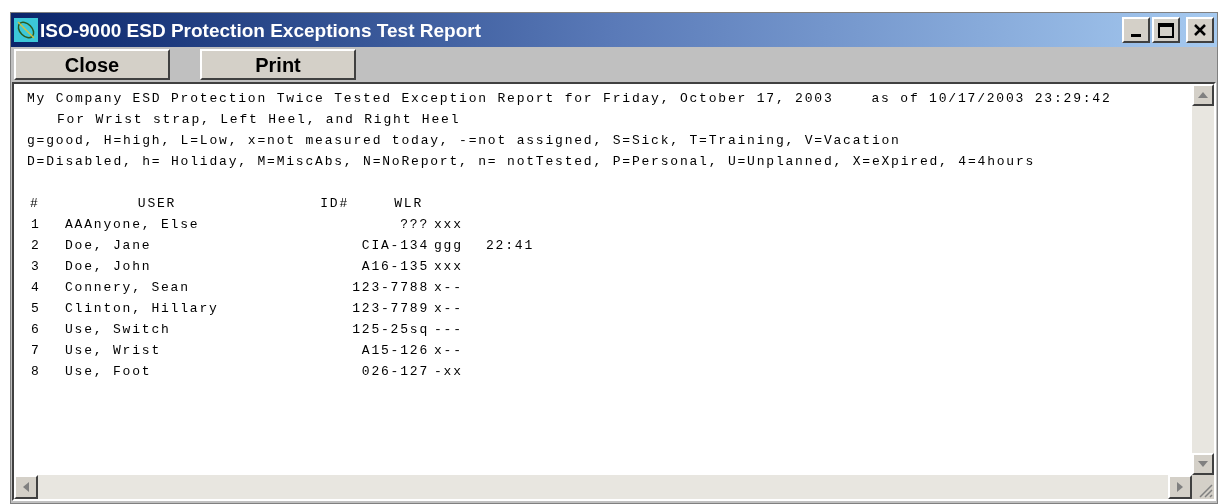 The height and width of the screenshot is (504, 1221). Describe the element at coordinates (36, 288) in the screenshot. I see `row-number: 4` at that location.